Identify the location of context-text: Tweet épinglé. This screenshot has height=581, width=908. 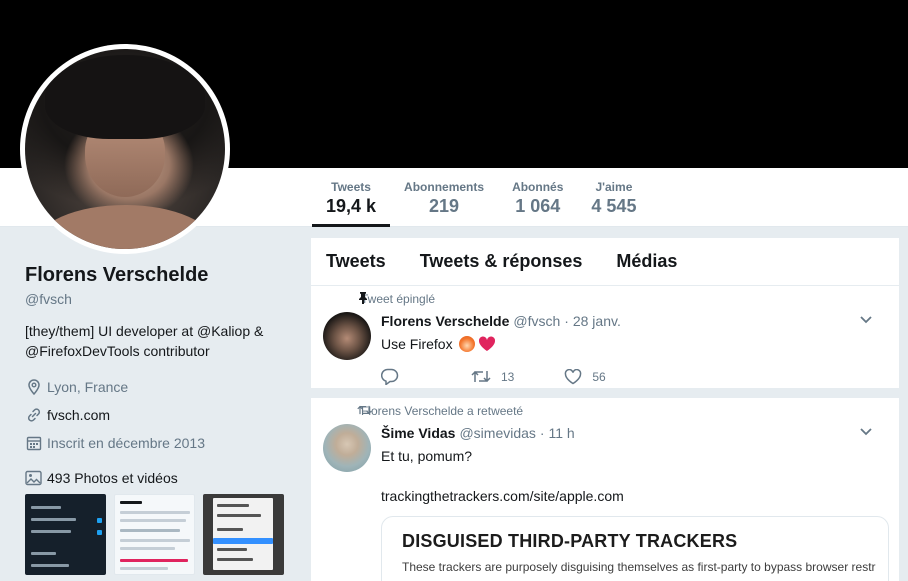
(398, 299).